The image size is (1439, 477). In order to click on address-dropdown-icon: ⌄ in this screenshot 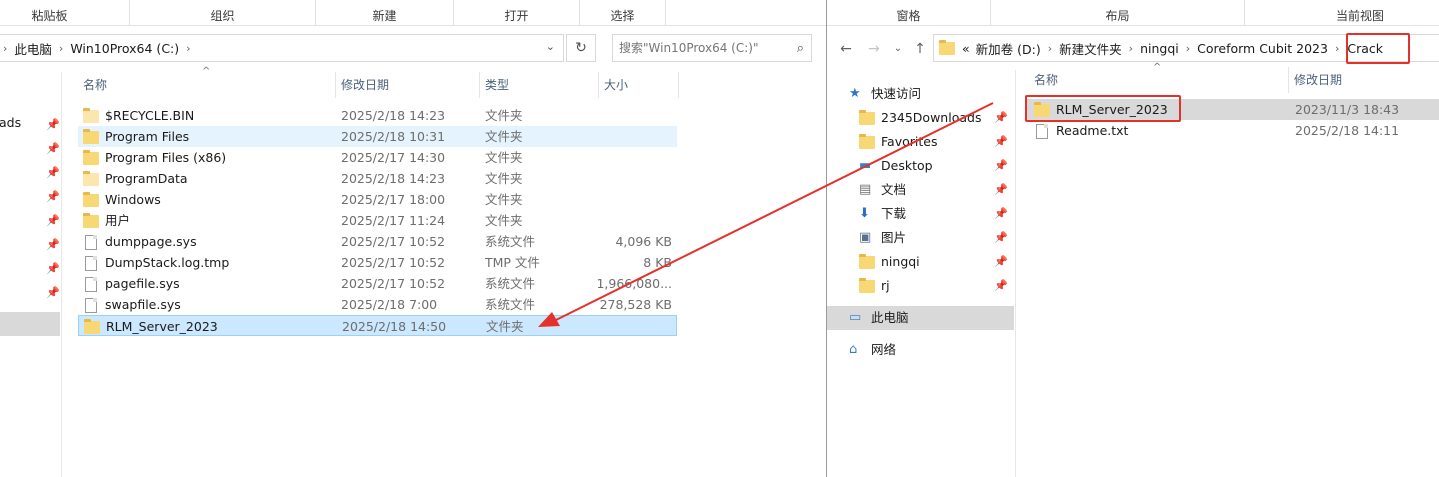, I will do `click(550, 46)`.